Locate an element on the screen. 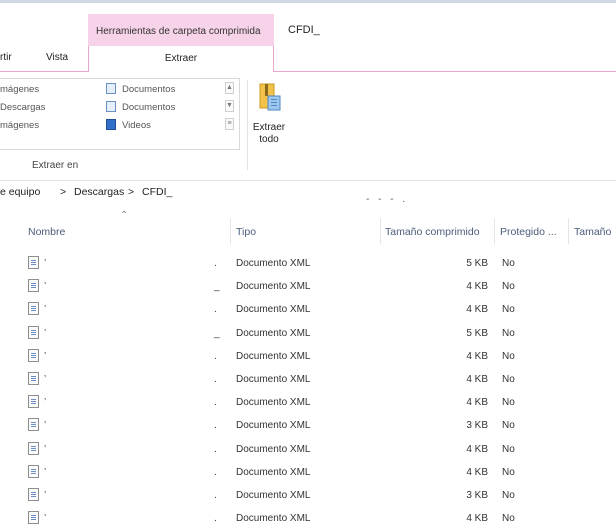  extract-all-button: Extraer todo is located at coordinates (269, 134).